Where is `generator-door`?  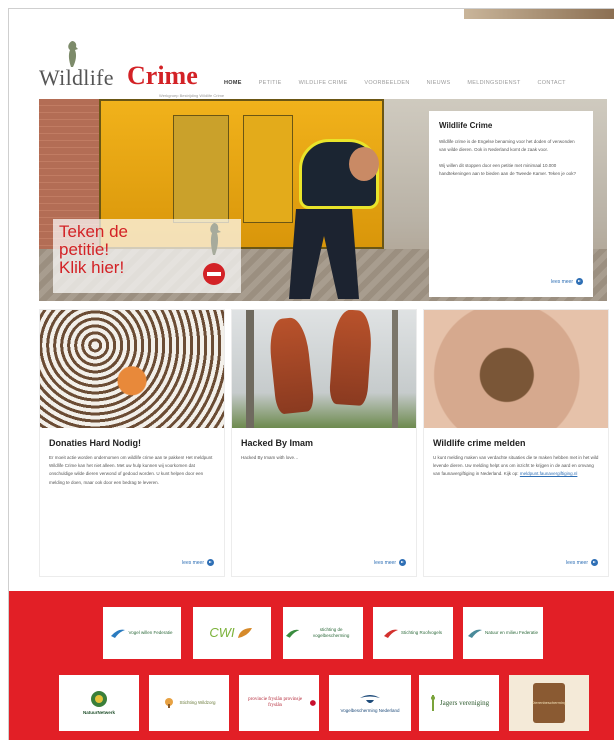 generator-door is located at coordinates (201, 169).